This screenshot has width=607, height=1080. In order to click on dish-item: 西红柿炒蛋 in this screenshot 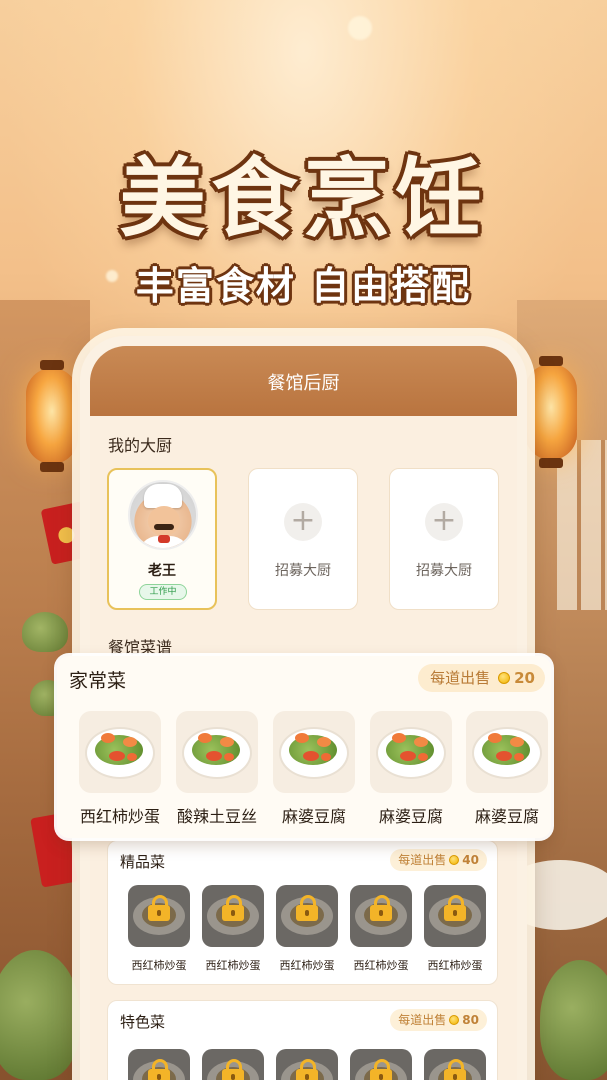, I will do `click(120, 769)`.